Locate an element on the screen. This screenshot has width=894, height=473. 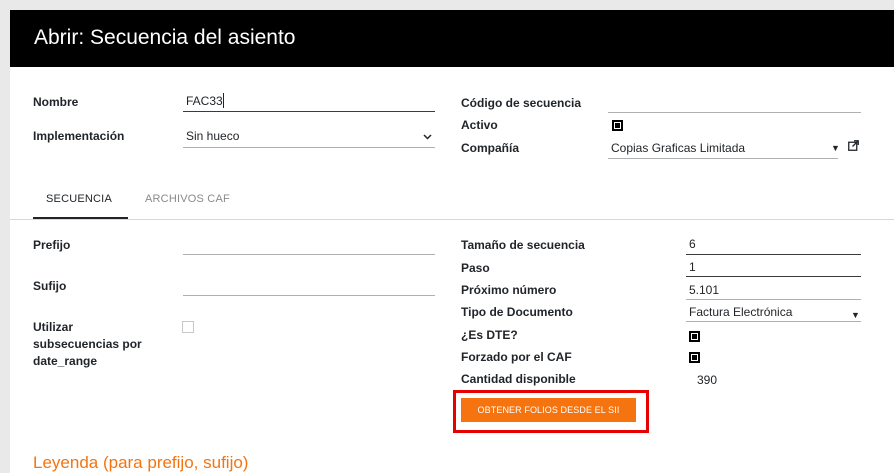
implementacion-label: Implementación is located at coordinates (79, 136).